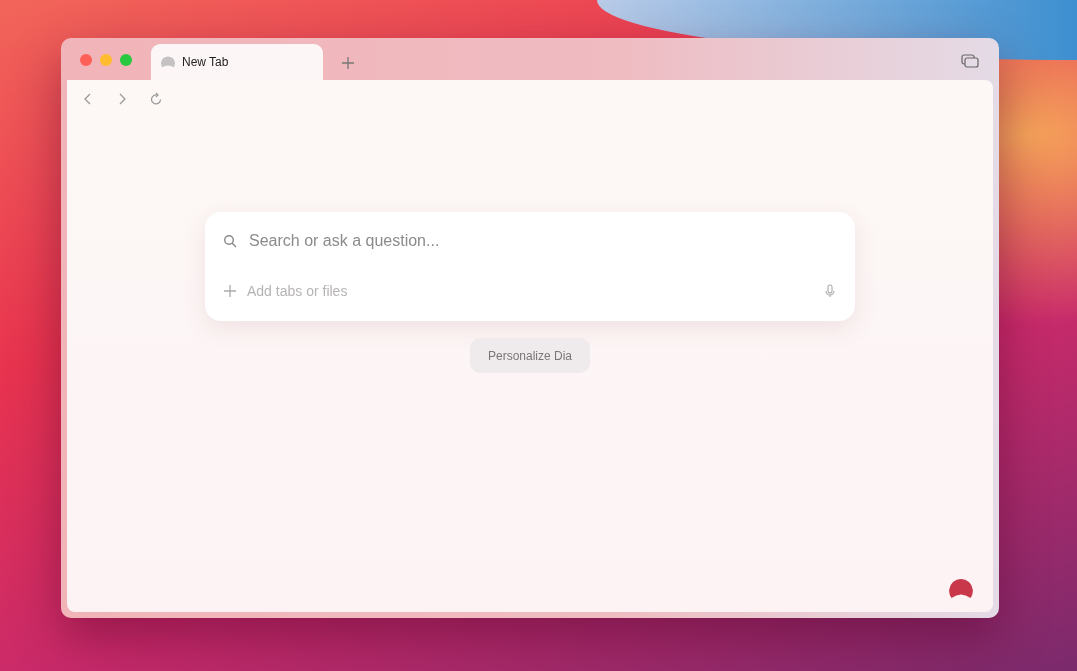 Image resolution: width=1077 pixels, height=671 pixels. Describe the element at coordinates (156, 99) in the screenshot. I see `reload-icon` at that location.